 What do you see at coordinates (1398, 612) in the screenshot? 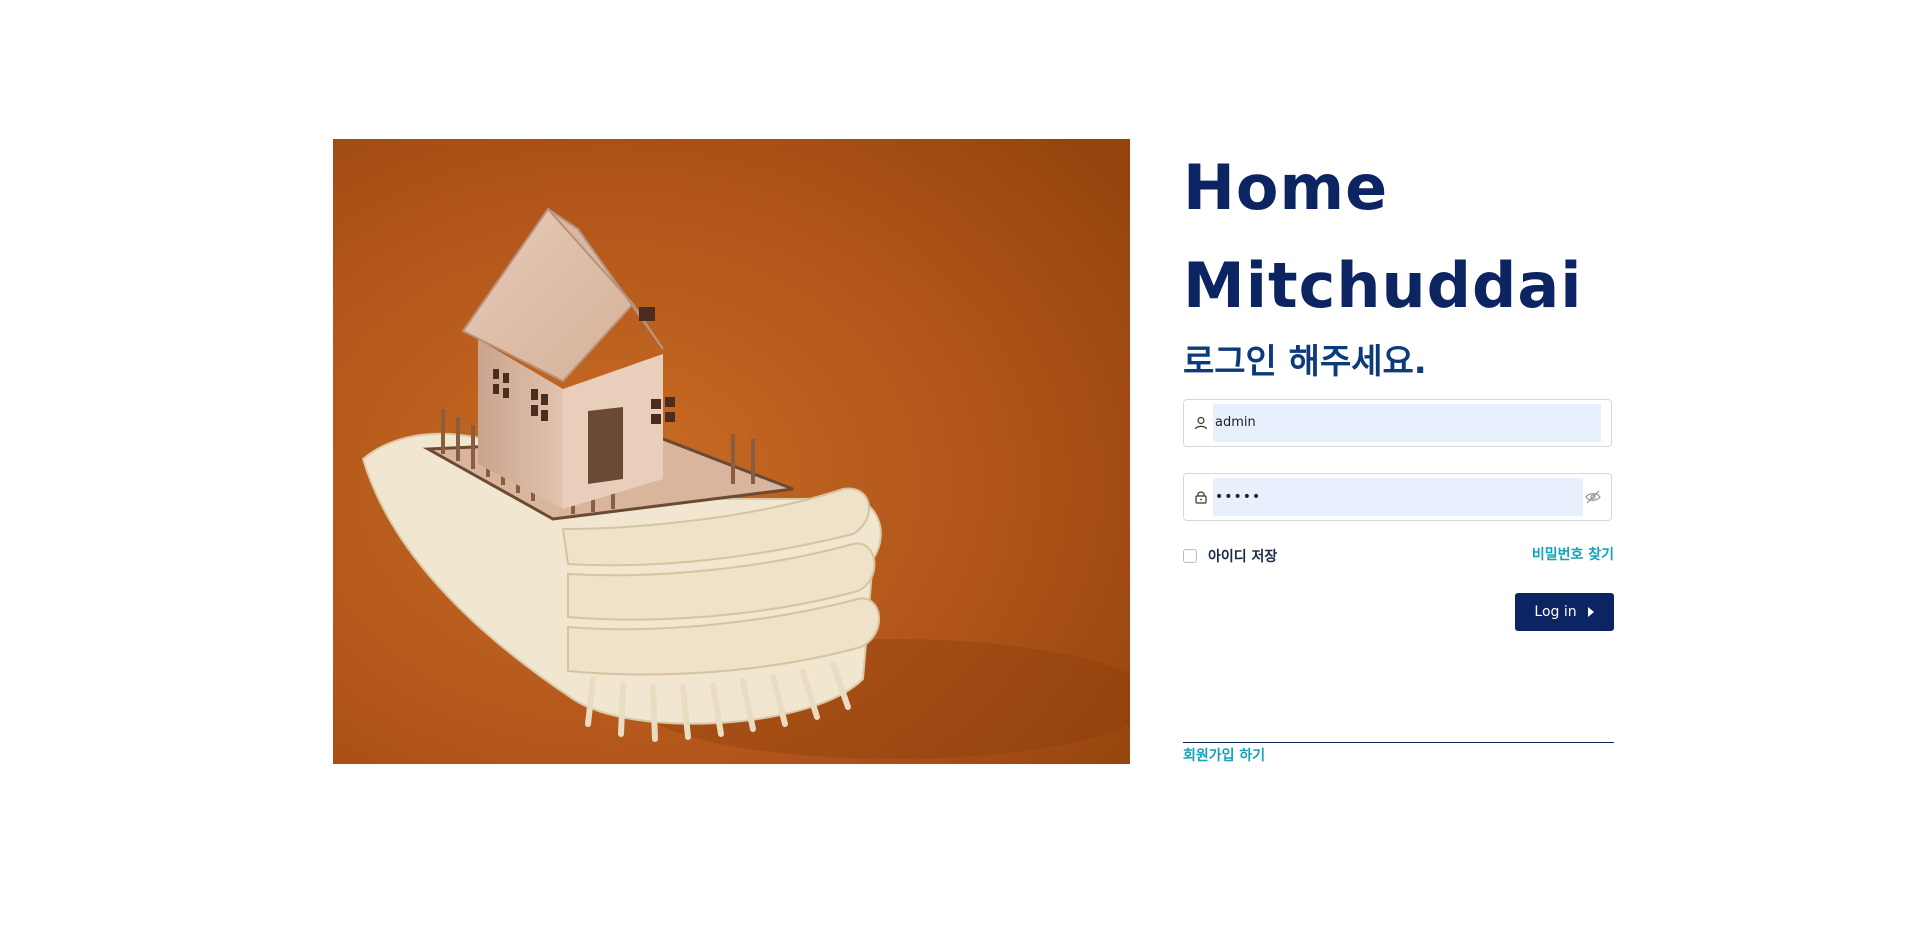
I see `login-button-row: Log in` at bounding box center [1398, 612].